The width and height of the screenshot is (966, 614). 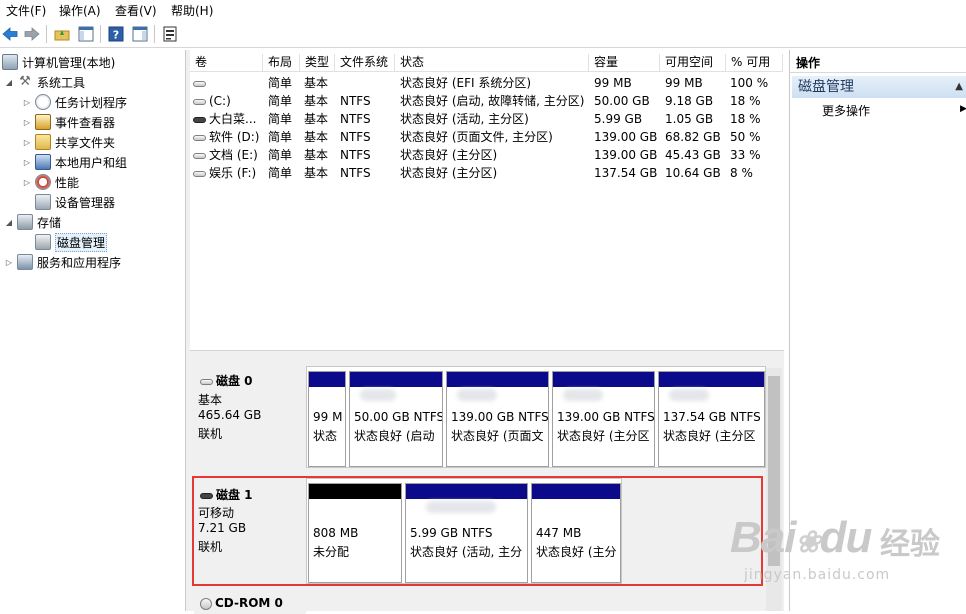 What do you see at coordinates (136, 10) in the screenshot?
I see `menu-view: 查看(V)` at bounding box center [136, 10].